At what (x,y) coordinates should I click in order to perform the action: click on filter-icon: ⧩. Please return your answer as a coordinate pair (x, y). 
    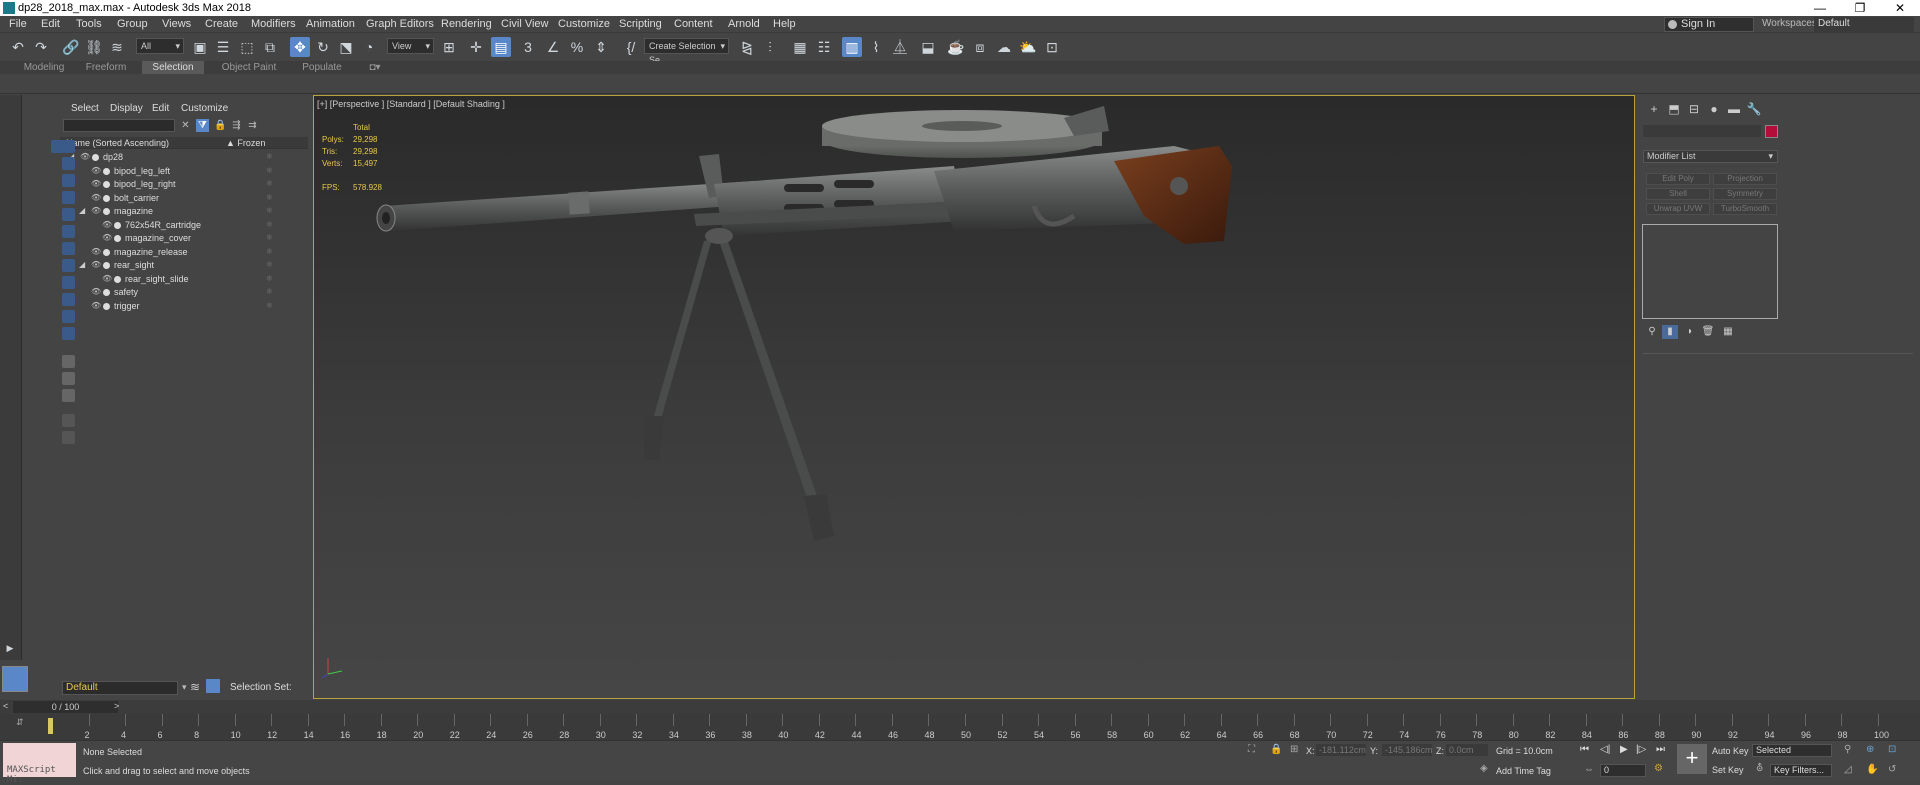
    Looking at the image, I should click on (202, 125).